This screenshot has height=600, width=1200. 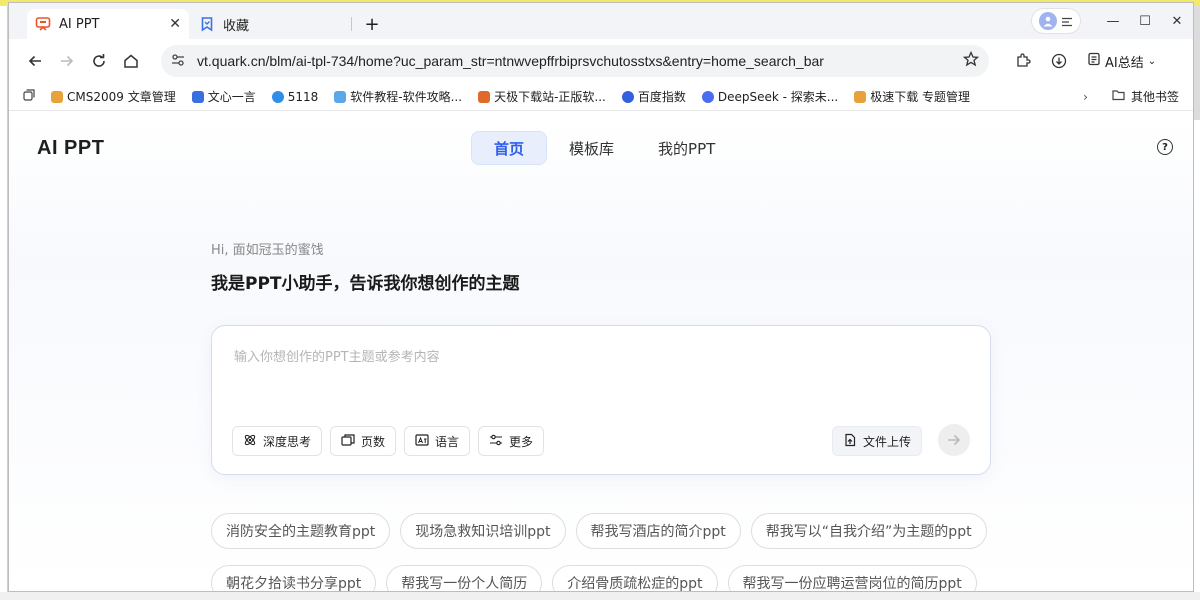 I want to click on ppt-icon, so click(x=43, y=24).